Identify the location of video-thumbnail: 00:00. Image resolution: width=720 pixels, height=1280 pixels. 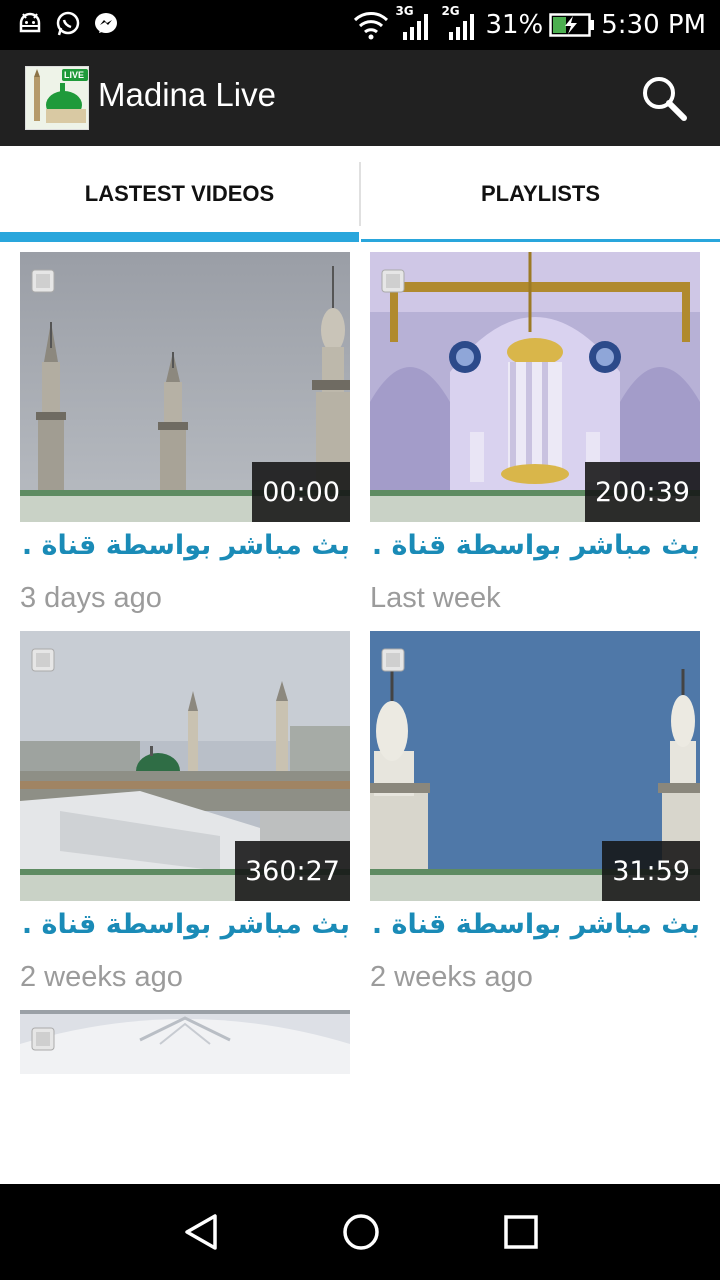
(185, 387).